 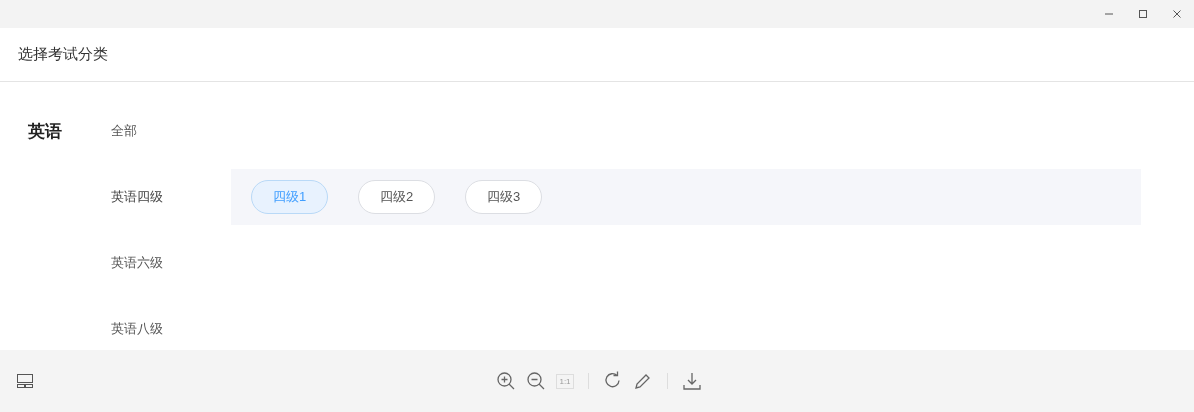 I want to click on subcategory-item: 英语四级, so click(x=171, y=197).